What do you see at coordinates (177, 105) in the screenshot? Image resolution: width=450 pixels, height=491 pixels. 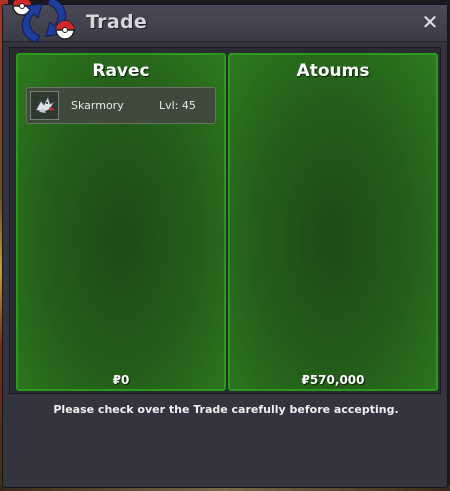 I see `pokemon-level: Lvl: 45` at bounding box center [177, 105].